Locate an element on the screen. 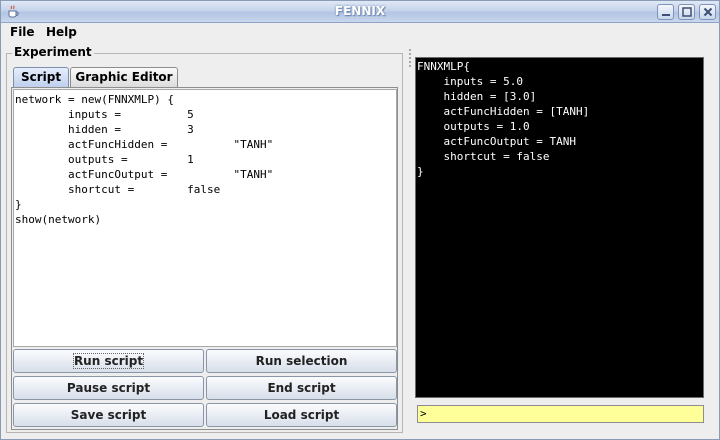 The image size is (720, 440). tab-script: Script is located at coordinates (41, 77).